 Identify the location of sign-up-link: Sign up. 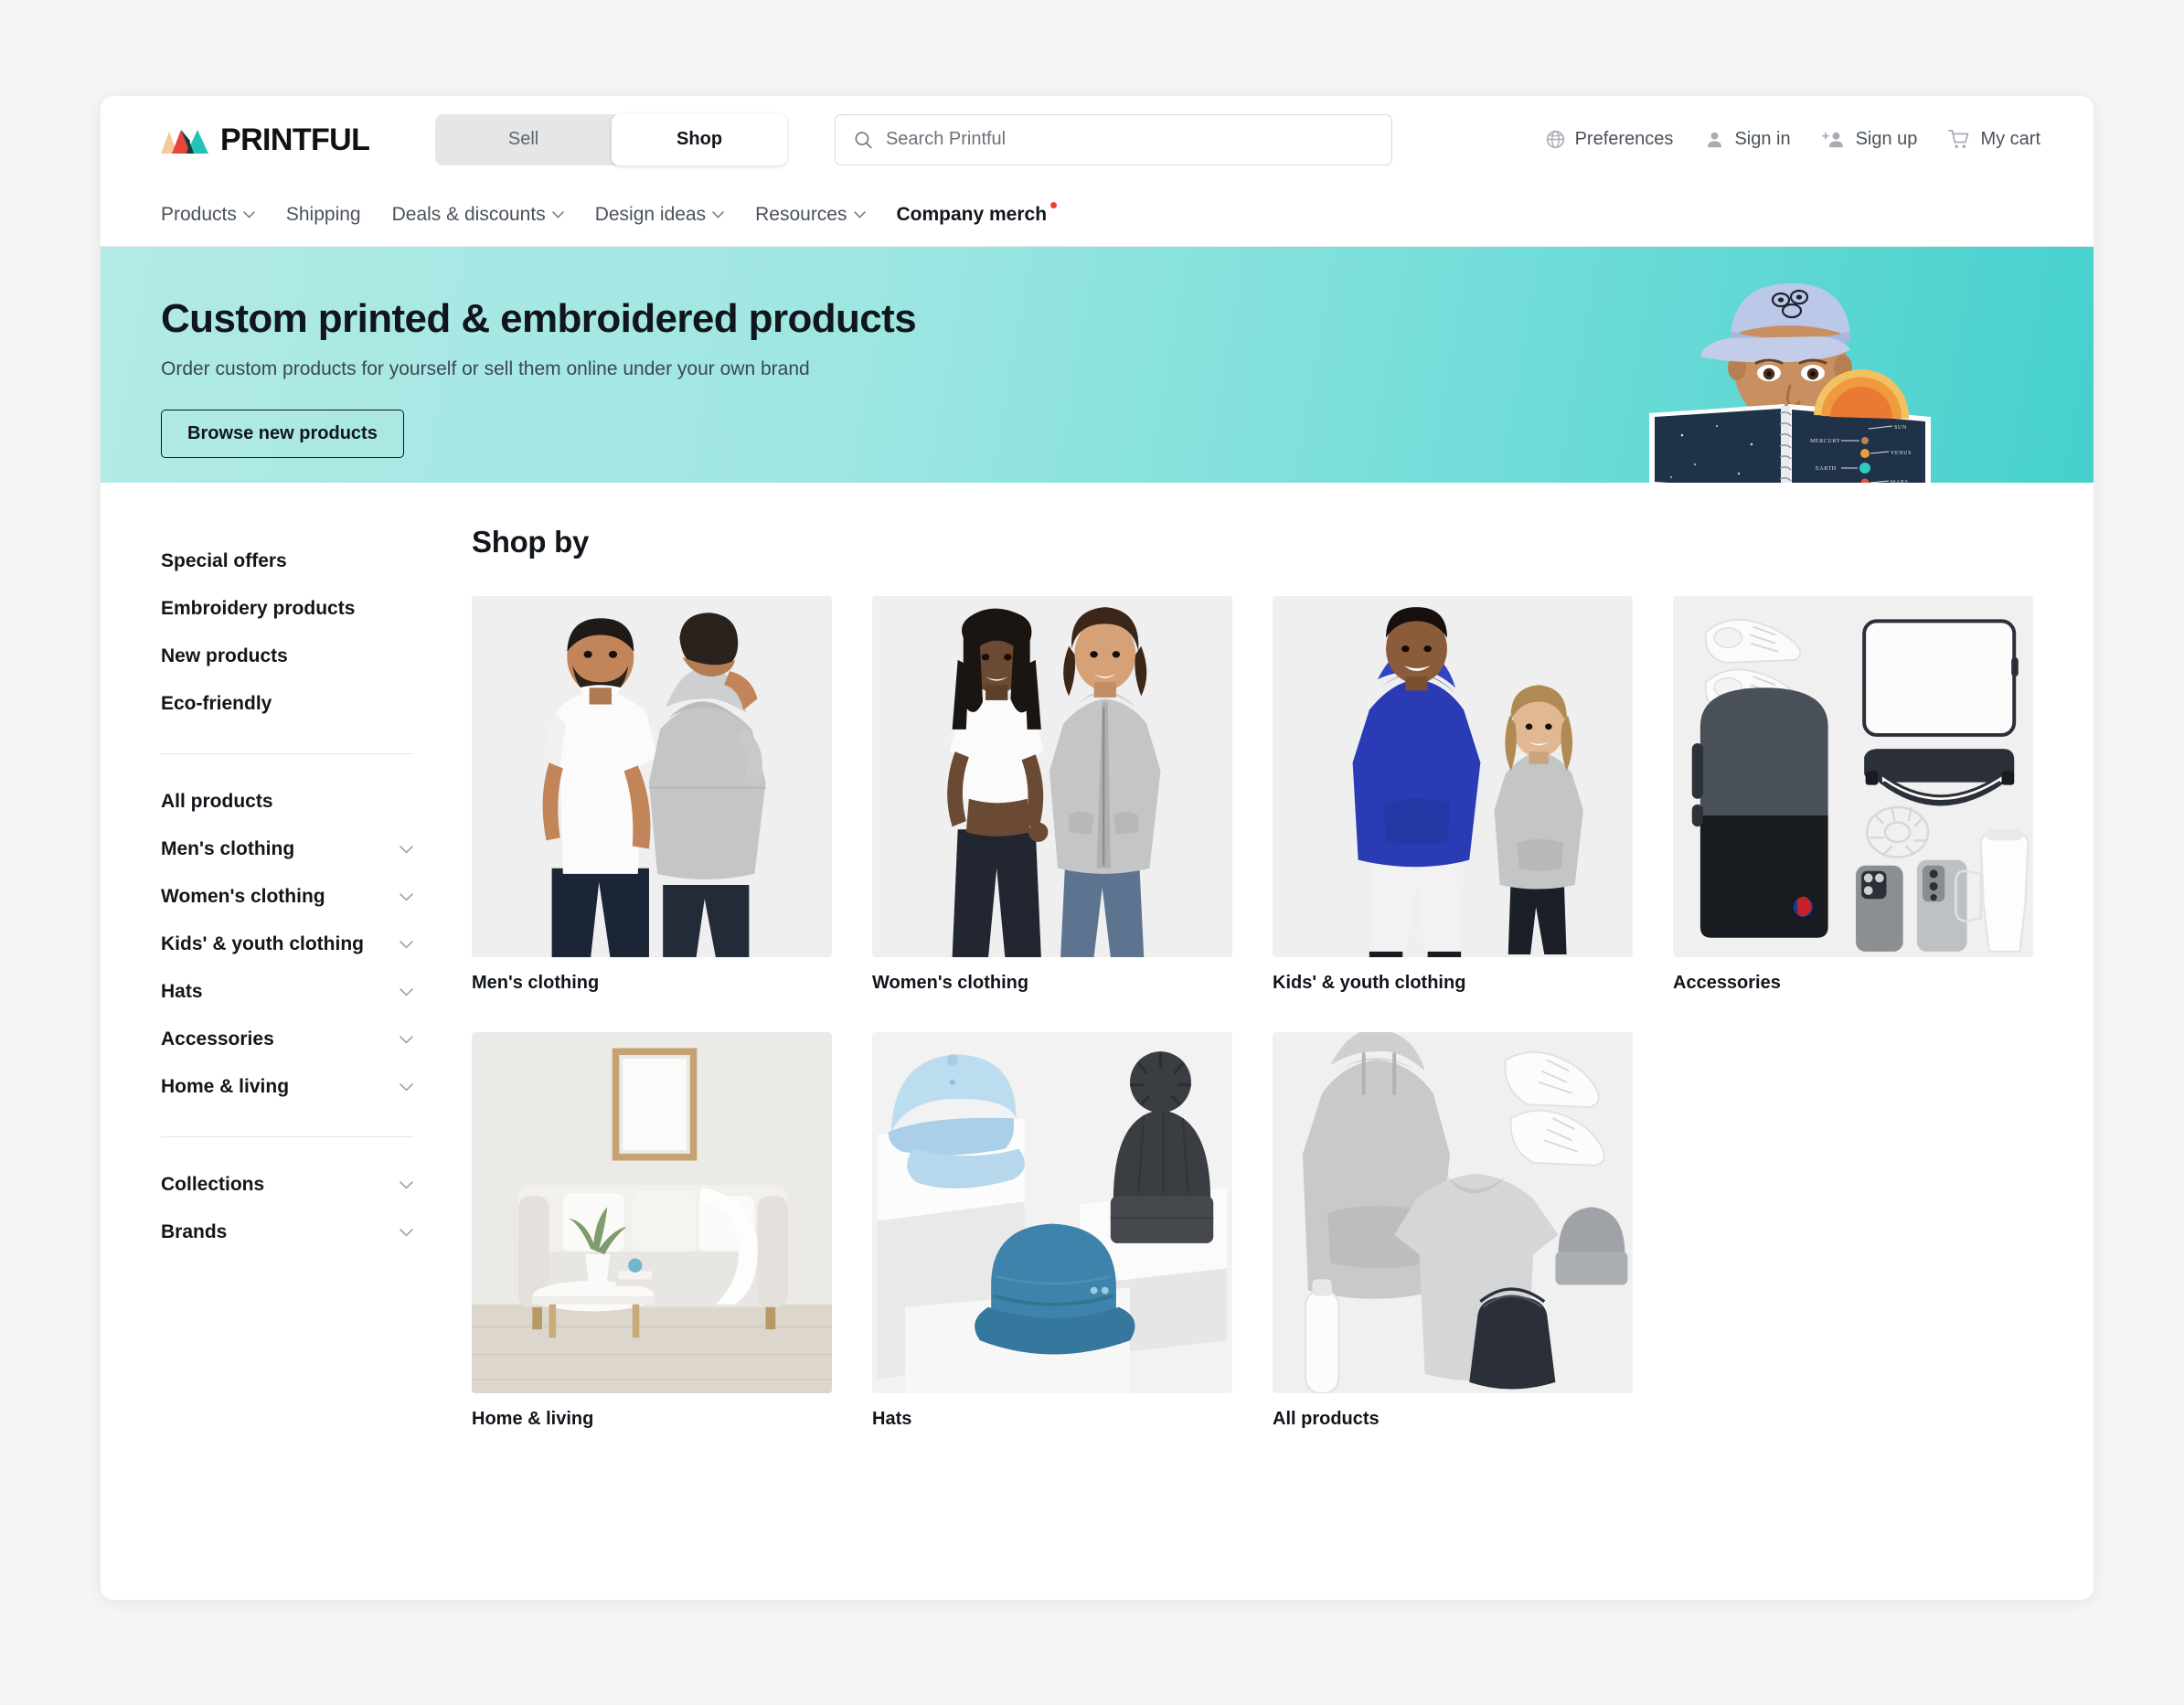
(1870, 139).